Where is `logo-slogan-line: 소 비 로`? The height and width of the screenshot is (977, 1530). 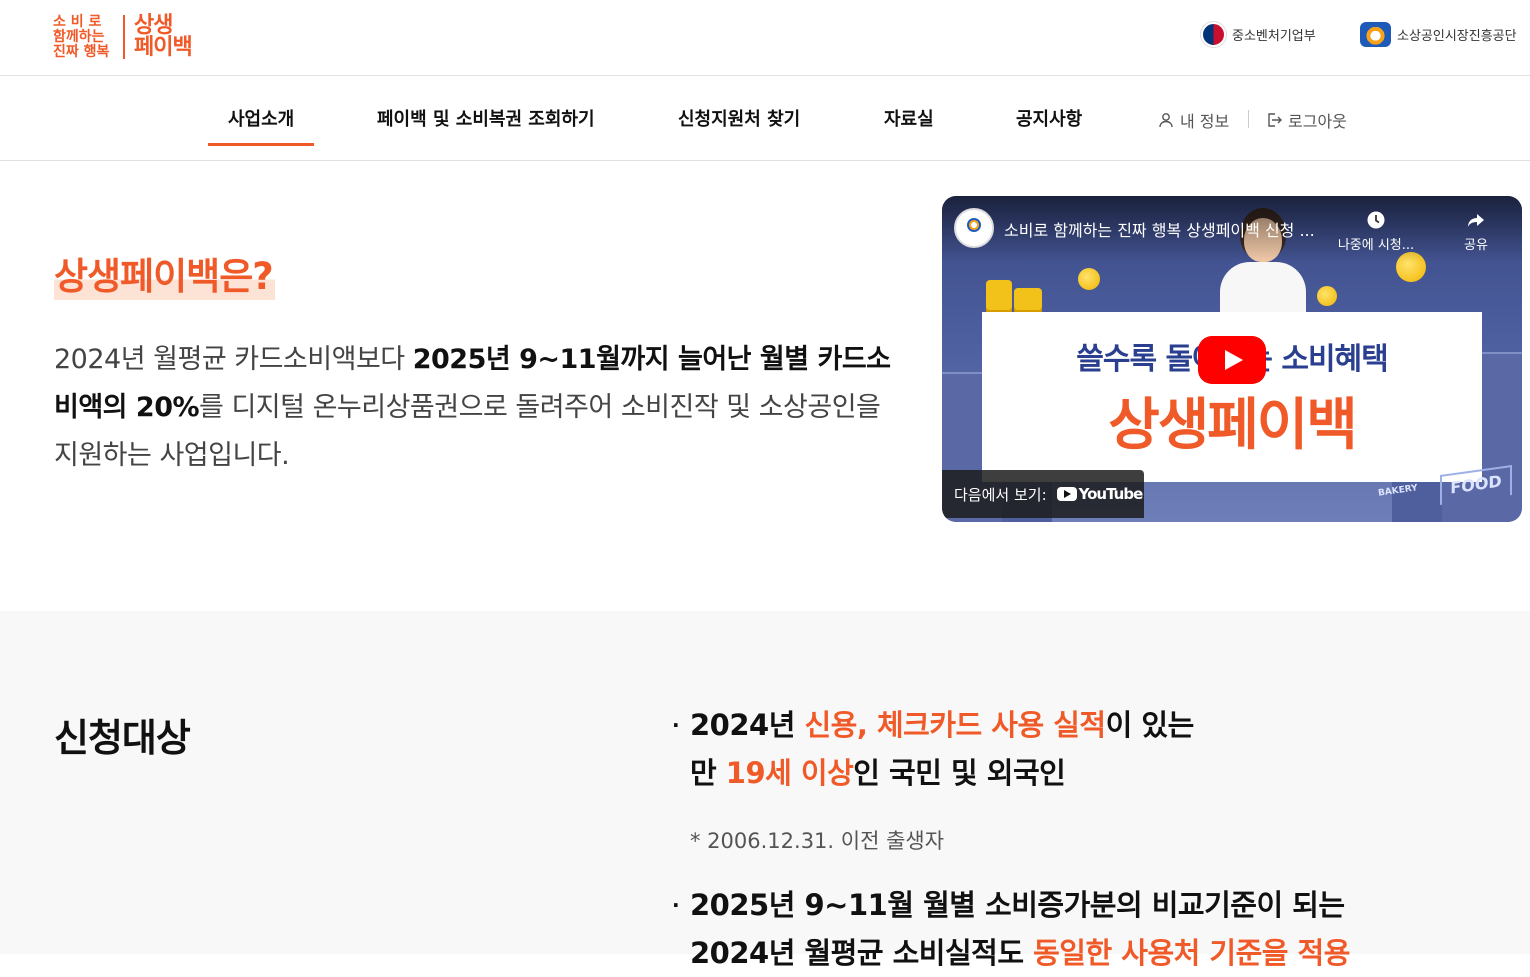 logo-slogan-line: 소 비 로 is located at coordinates (77, 21).